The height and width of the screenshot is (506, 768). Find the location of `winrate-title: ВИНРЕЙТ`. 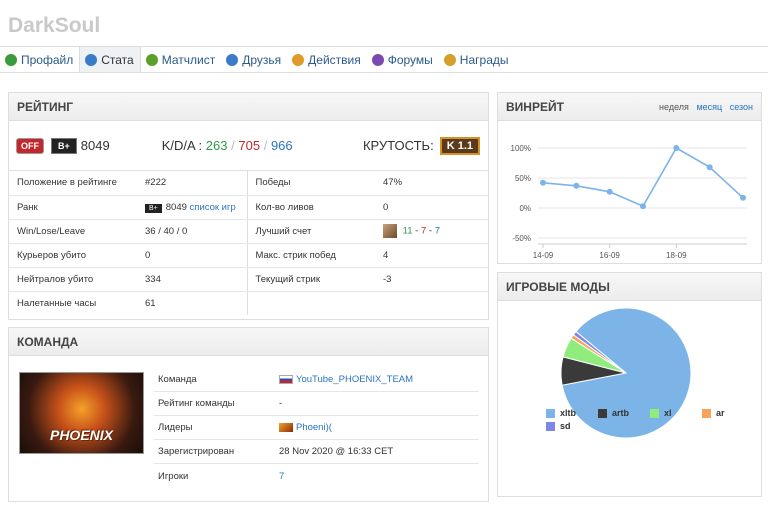

winrate-title: ВИНРЕЙТ is located at coordinates (535, 106).